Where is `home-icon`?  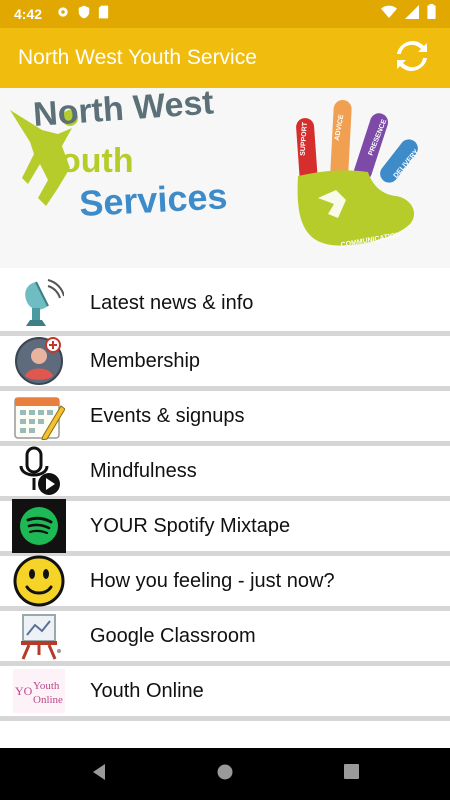
home-icon is located at coordinates (225, 774).